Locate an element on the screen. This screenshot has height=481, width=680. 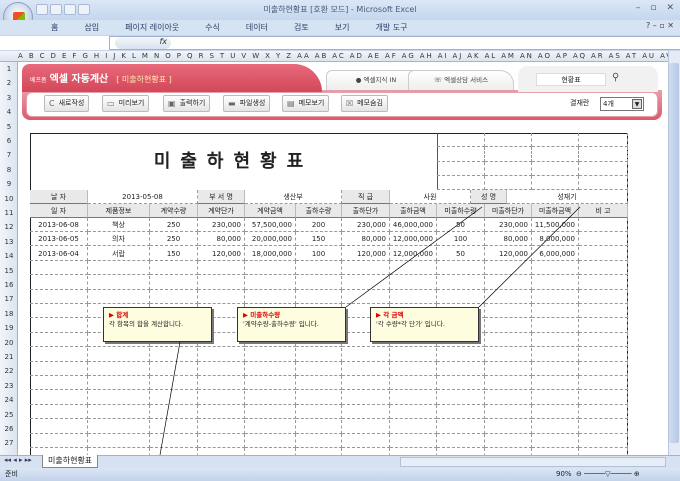
sheet-tab: 미출하현황표 is located at coordinates (70, 461).